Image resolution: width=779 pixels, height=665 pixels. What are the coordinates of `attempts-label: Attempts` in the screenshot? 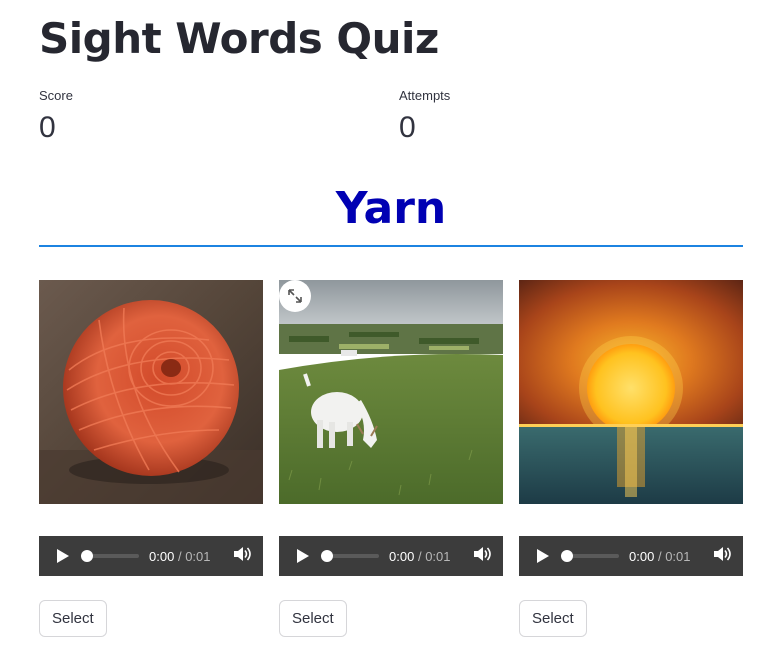 It's located at (425, 95).